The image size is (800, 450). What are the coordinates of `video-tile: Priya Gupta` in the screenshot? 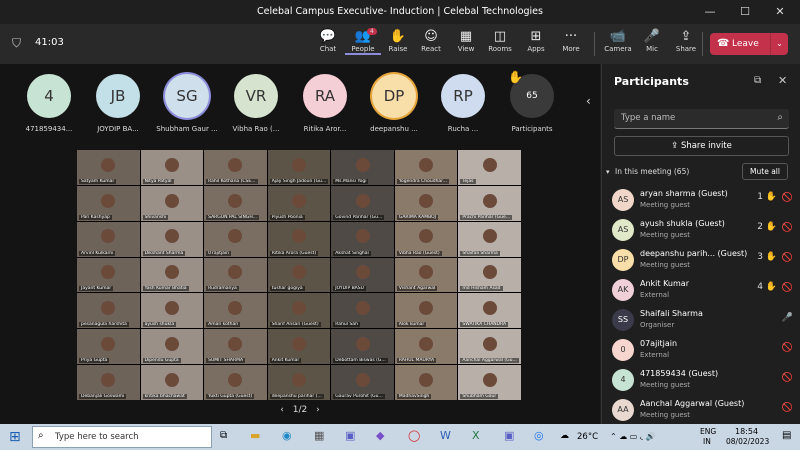 It's located at (108, 347).